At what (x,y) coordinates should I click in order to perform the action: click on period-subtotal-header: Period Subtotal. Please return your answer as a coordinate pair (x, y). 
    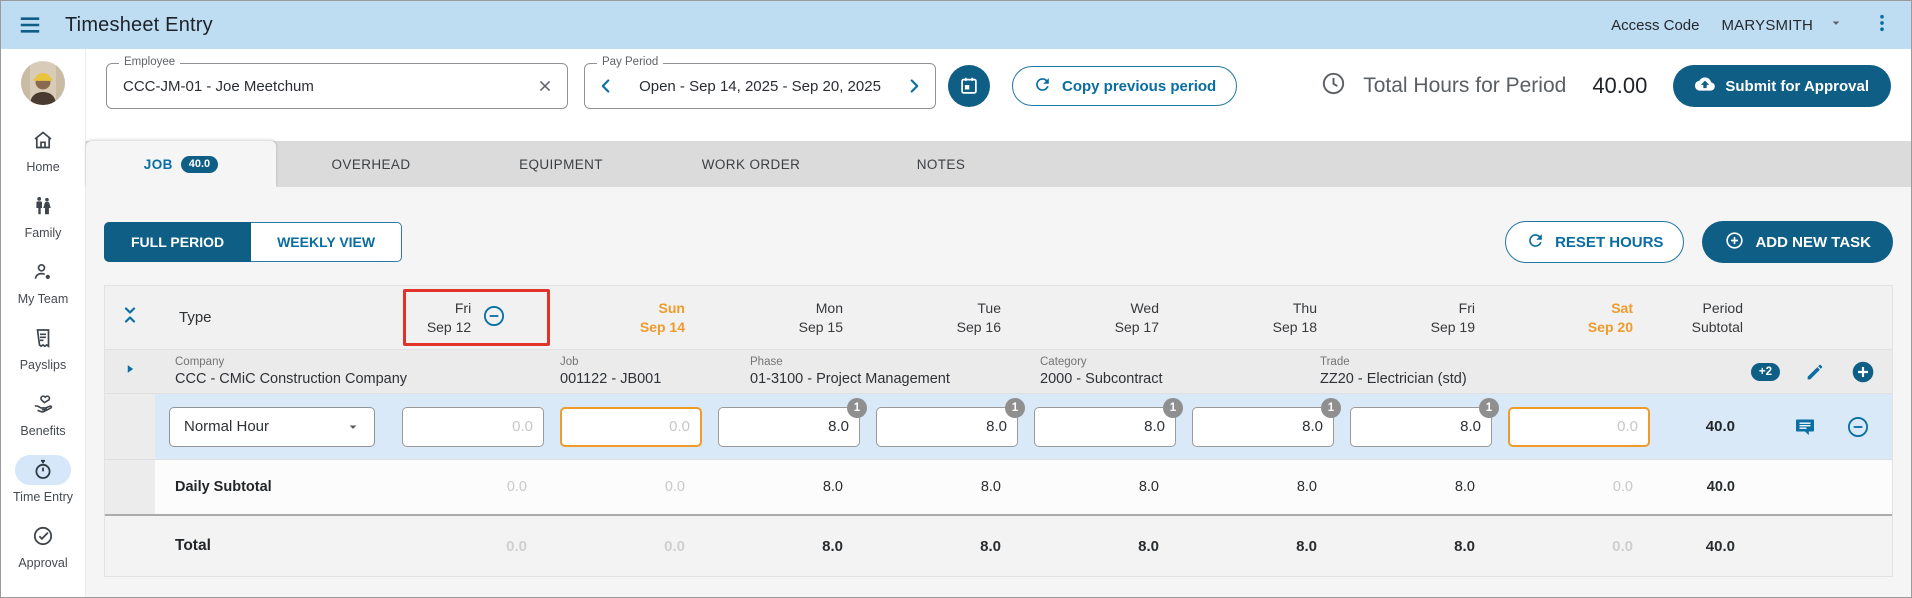
    Looking at the image, I should click on (1717, 317).